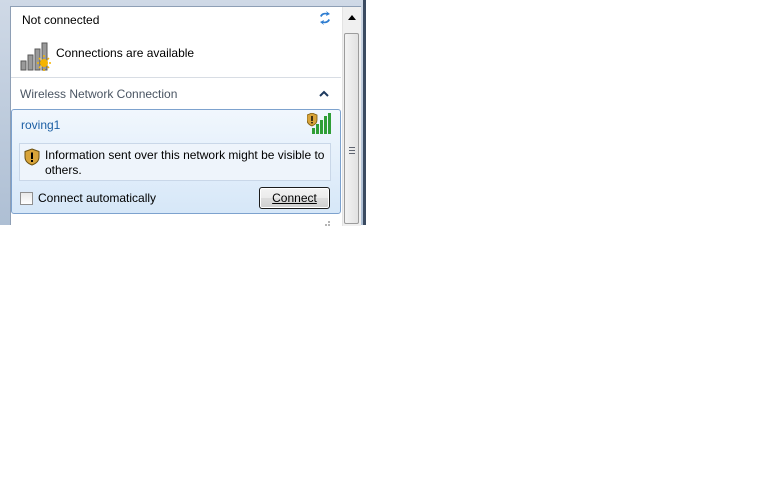 Image resolution: width=768 pixels, height=480 pixels. Describe the element at coordinates (125, 53) in the screenshot. I see `connection-status-text: Connections are available` at that location.